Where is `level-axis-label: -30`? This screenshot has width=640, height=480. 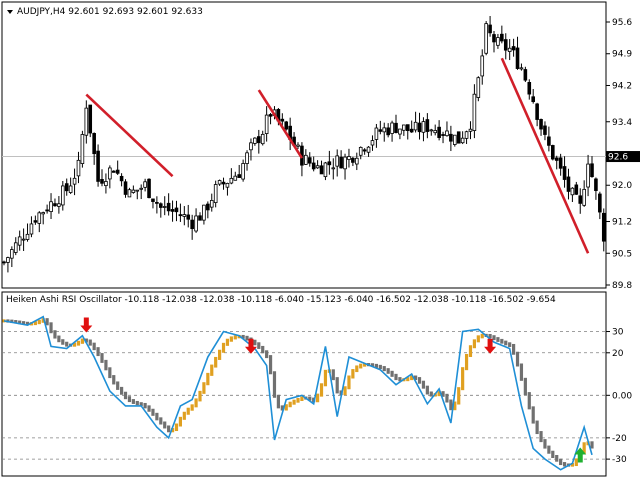
level-axis-label: -30 is located at coordinates (619, 460).